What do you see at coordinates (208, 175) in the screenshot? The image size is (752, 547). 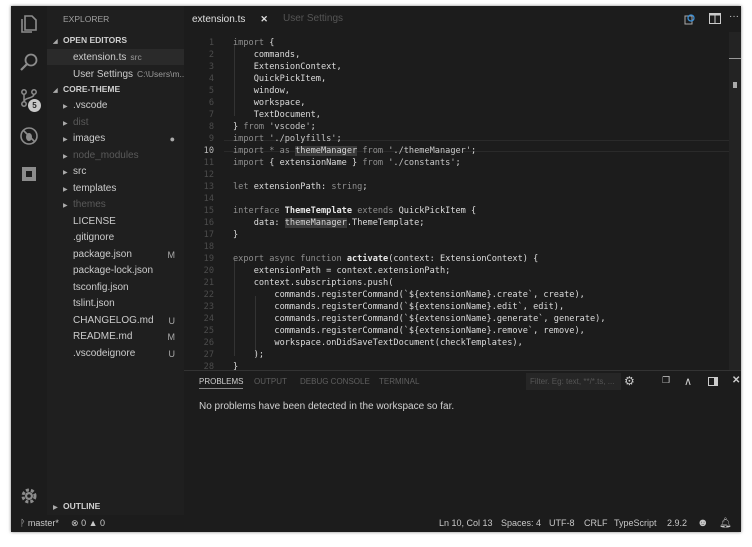 I see `line-number: 12` at bounding box center [208, 175].